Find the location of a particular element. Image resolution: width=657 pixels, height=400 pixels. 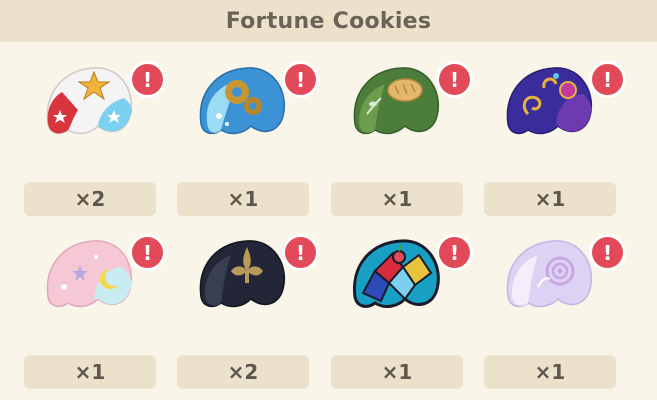

cookie-card-star: ! ×2 is located at coordinates (93, 129).